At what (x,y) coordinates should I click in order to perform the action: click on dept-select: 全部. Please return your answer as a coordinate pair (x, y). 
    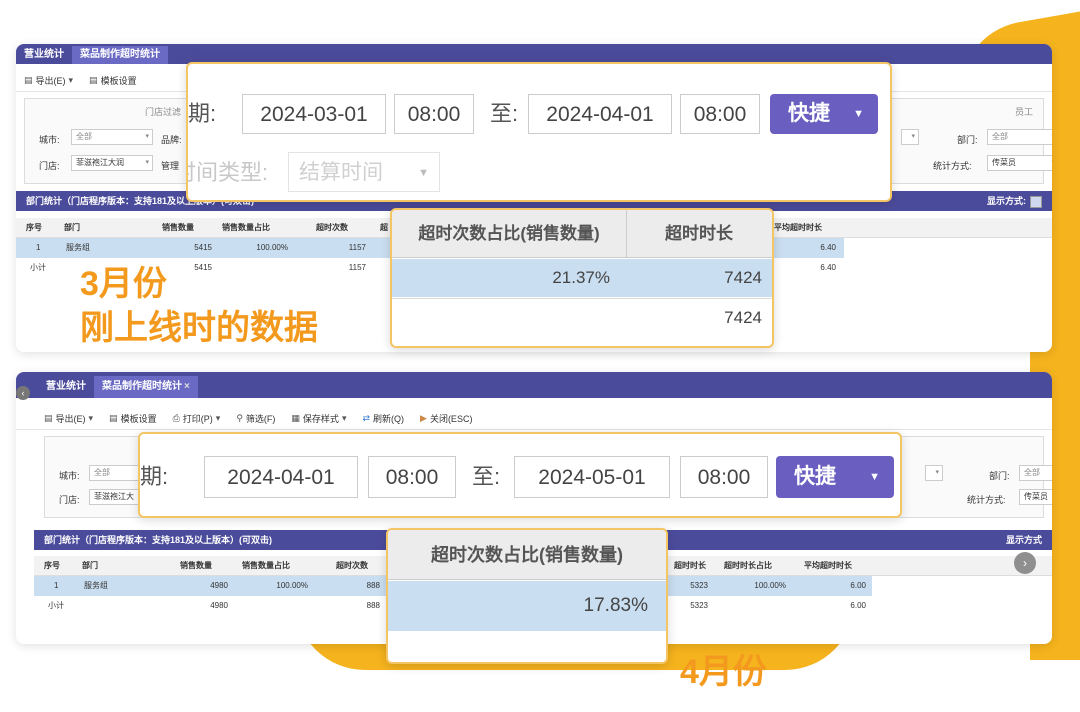
    Looking at the image, I should click on (1035, 473).